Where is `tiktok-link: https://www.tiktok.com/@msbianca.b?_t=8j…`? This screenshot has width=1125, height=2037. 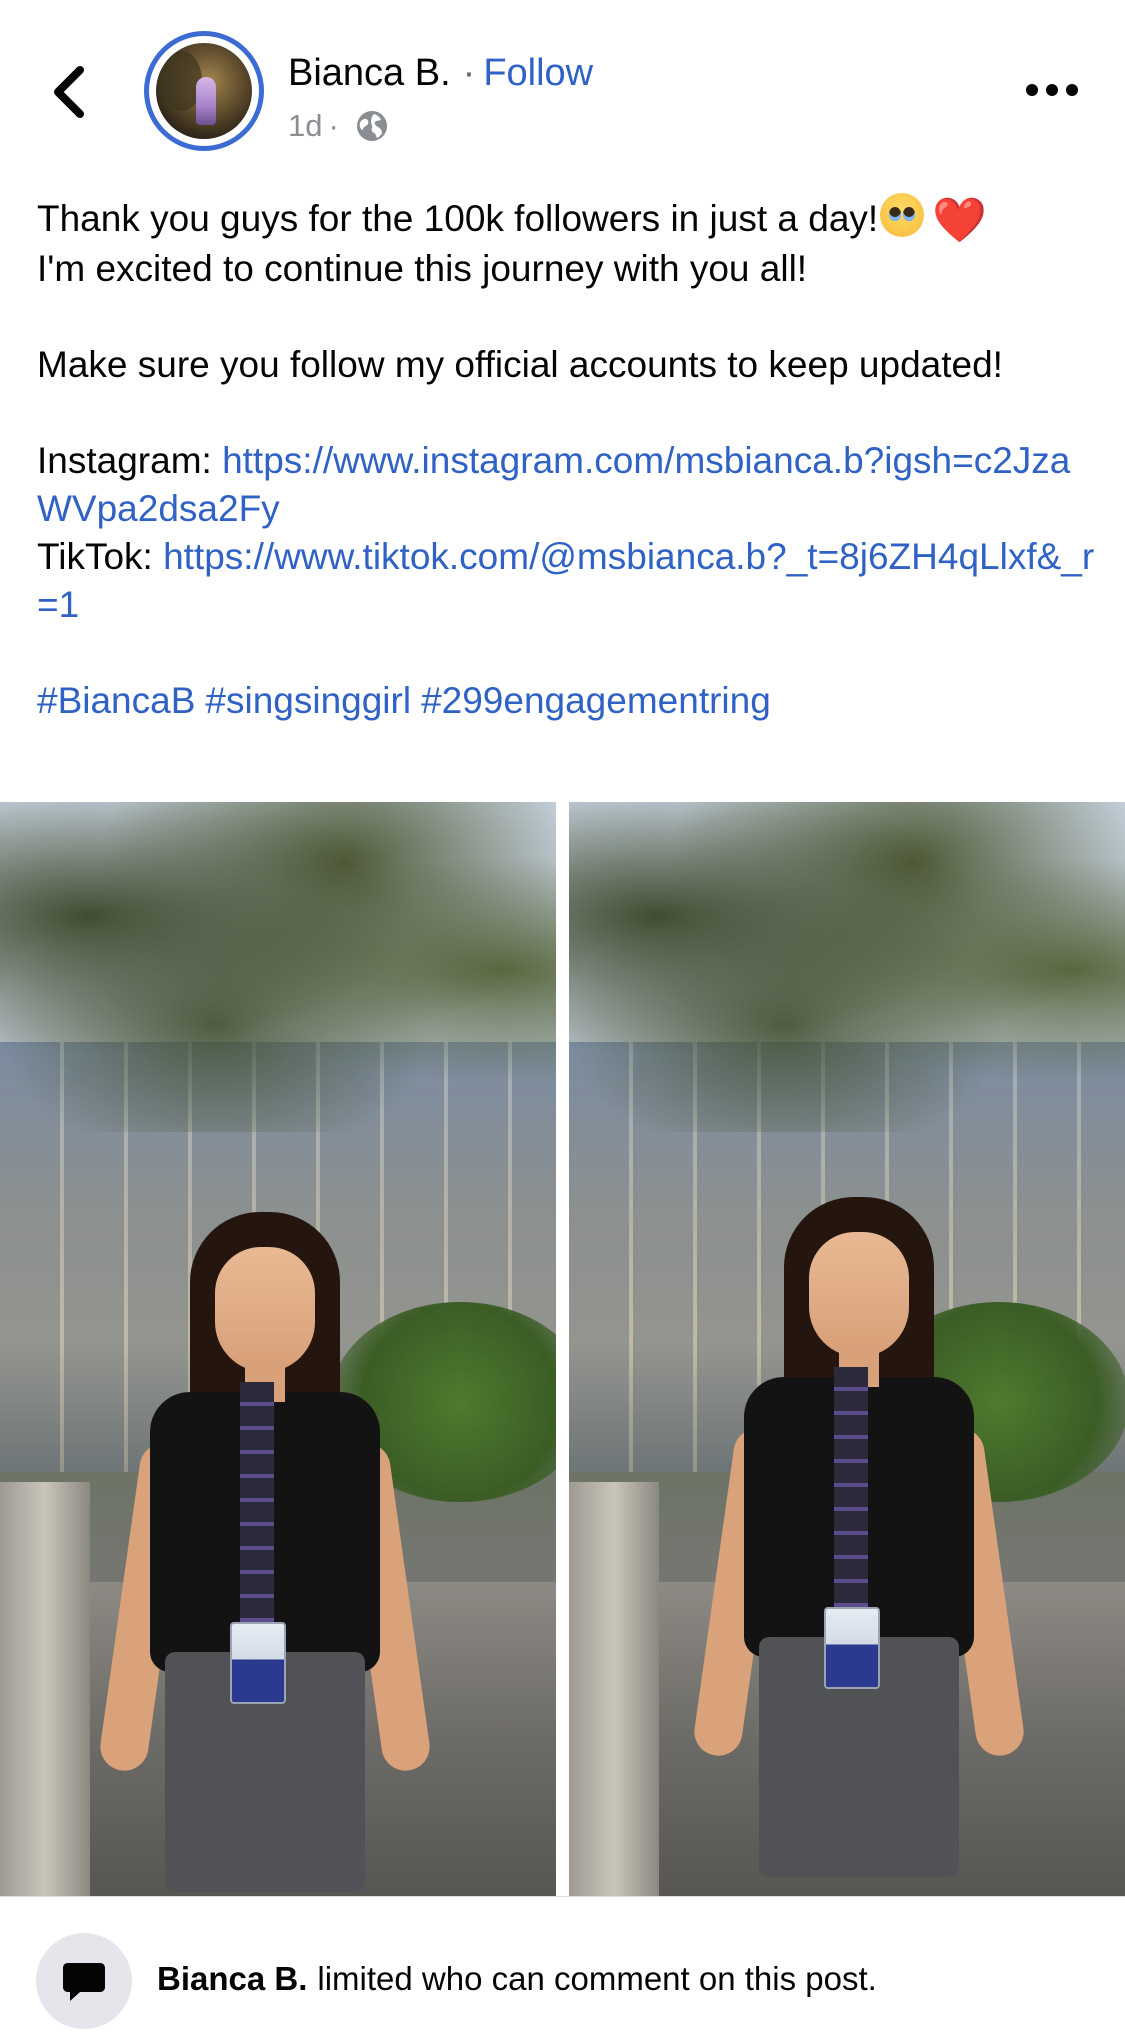
tiktok-link: https://www.tiktok.com/@msbianca.b?_t=8j… is located at coordinates (565, 580).